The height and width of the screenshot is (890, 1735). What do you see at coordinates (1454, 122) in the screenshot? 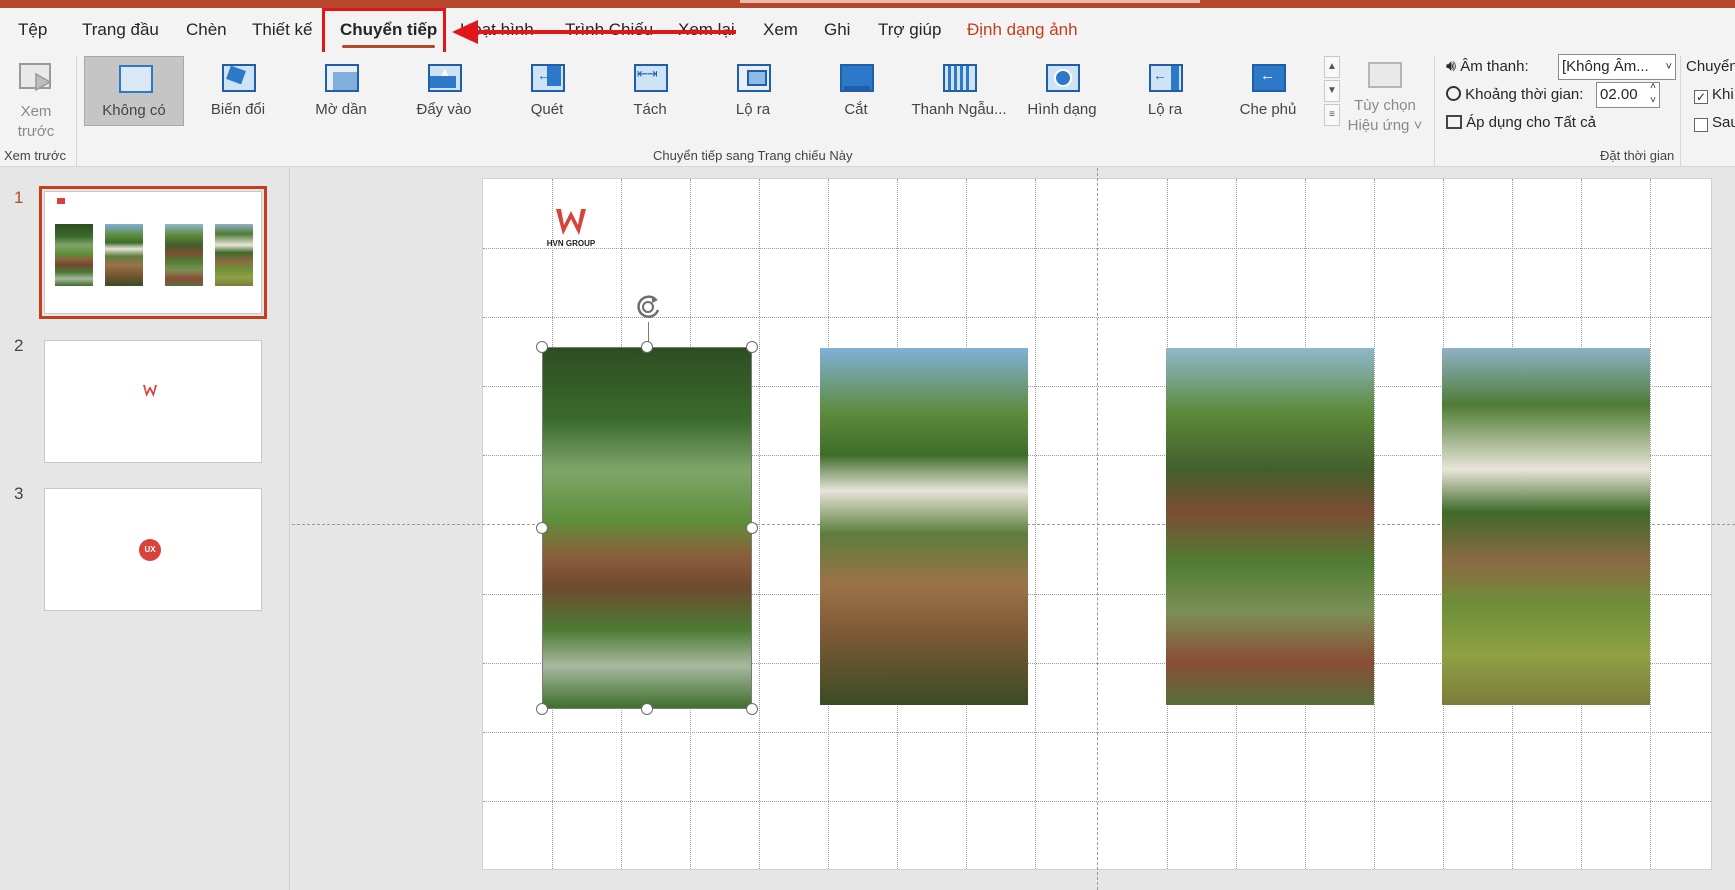
I see `apply-all-icon` at bounding box center [1454, 122].